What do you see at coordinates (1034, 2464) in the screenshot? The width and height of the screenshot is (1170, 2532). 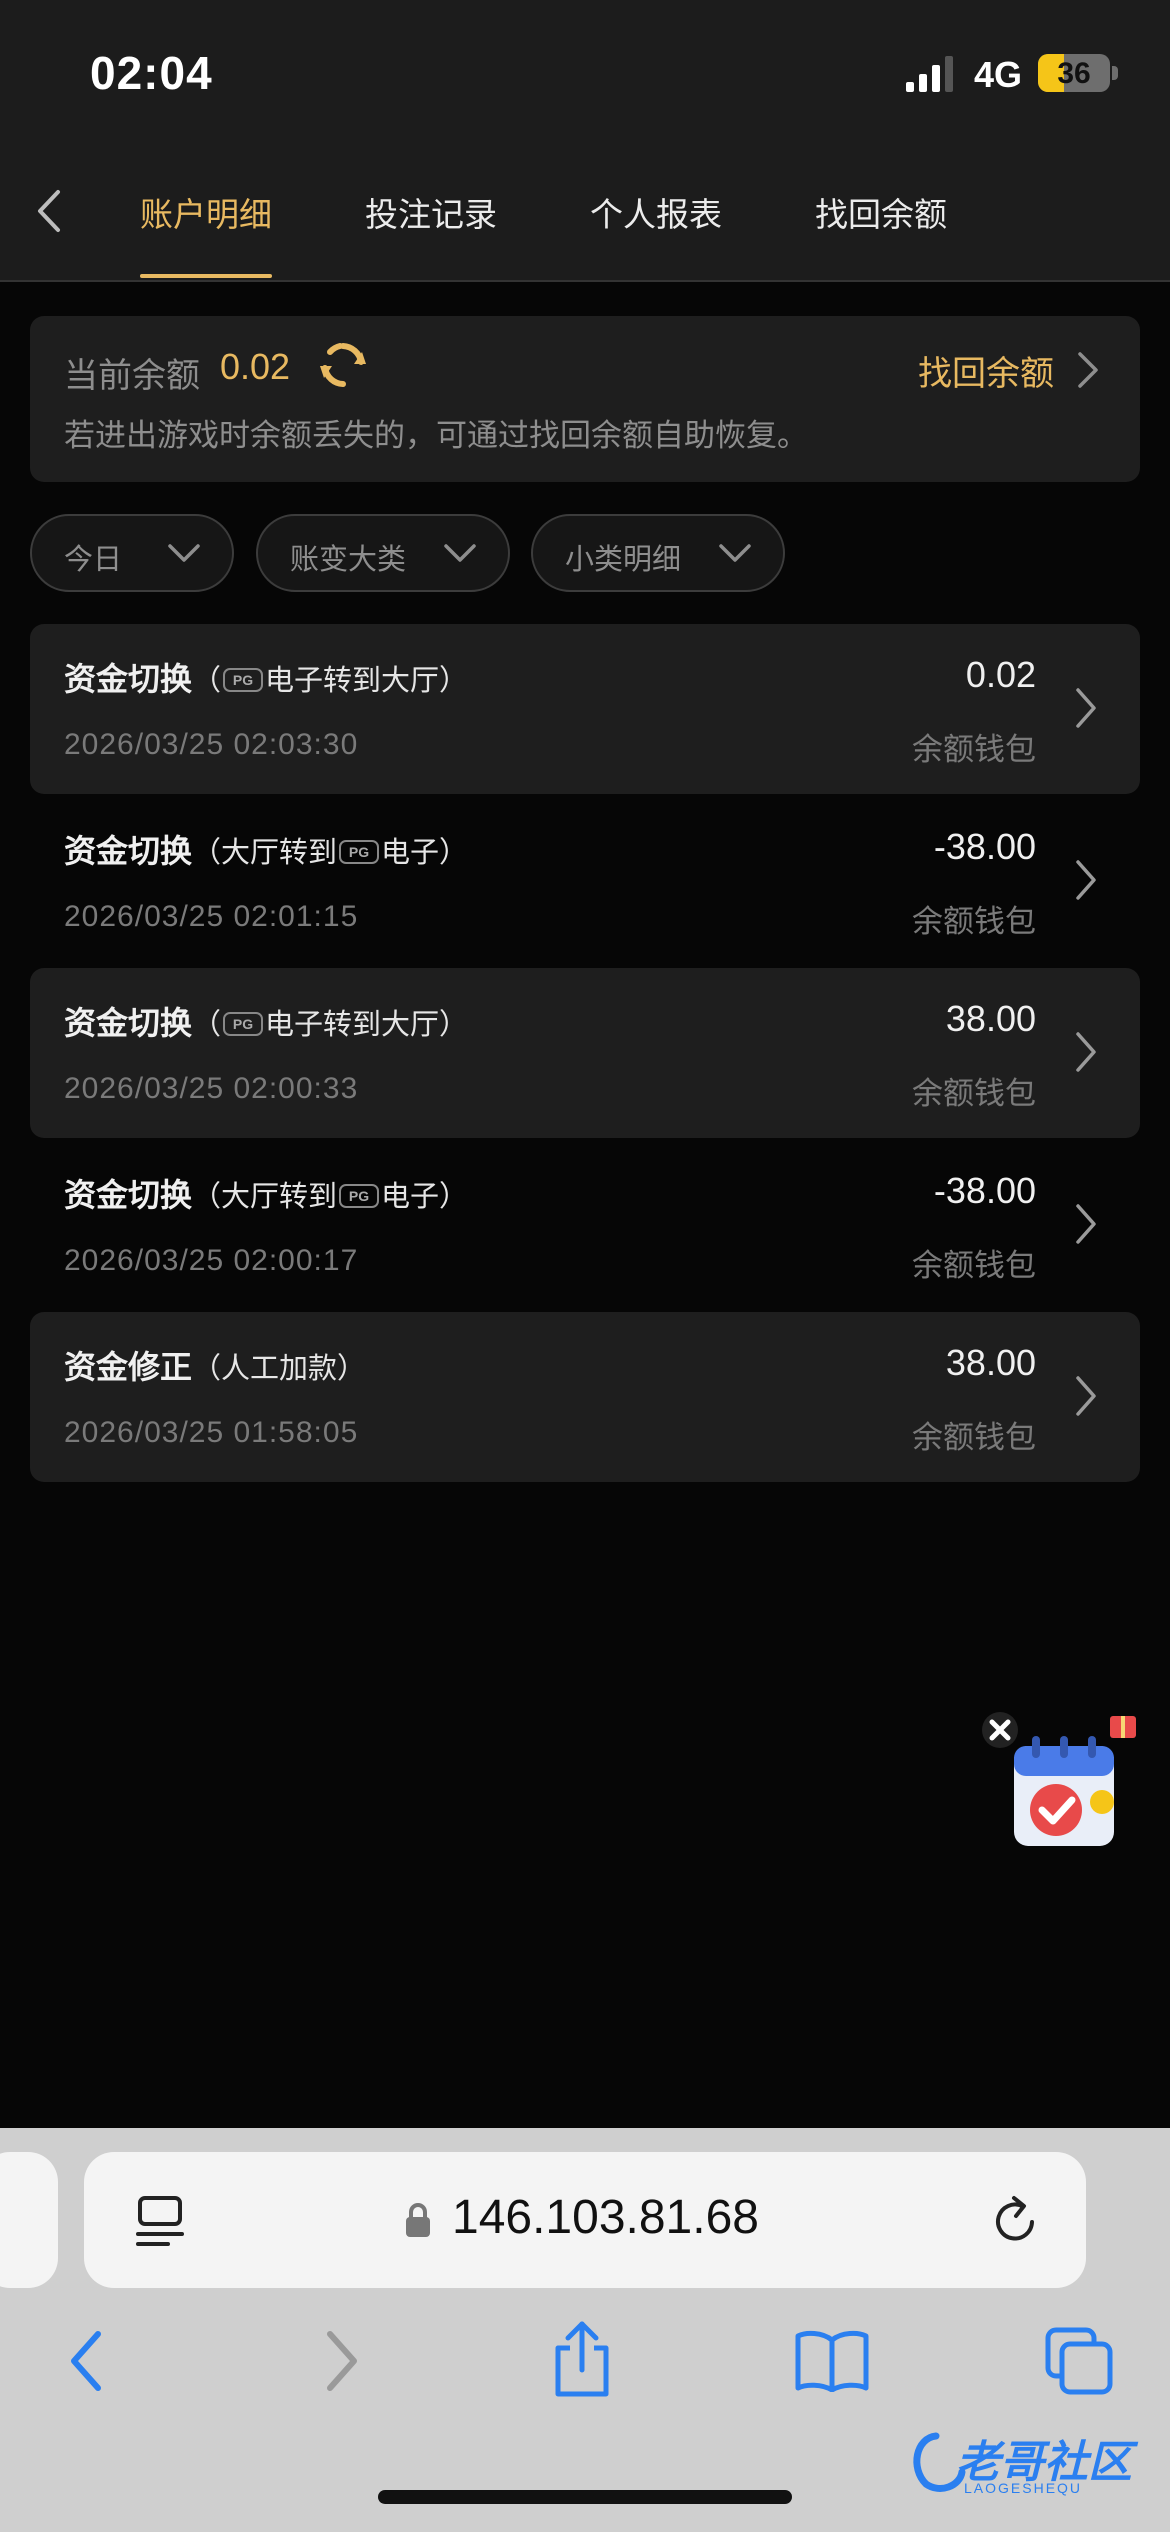 I see `watermark-logo: 老哥社区 LAOGESHEQU` at bounding box center [1034, 2464].